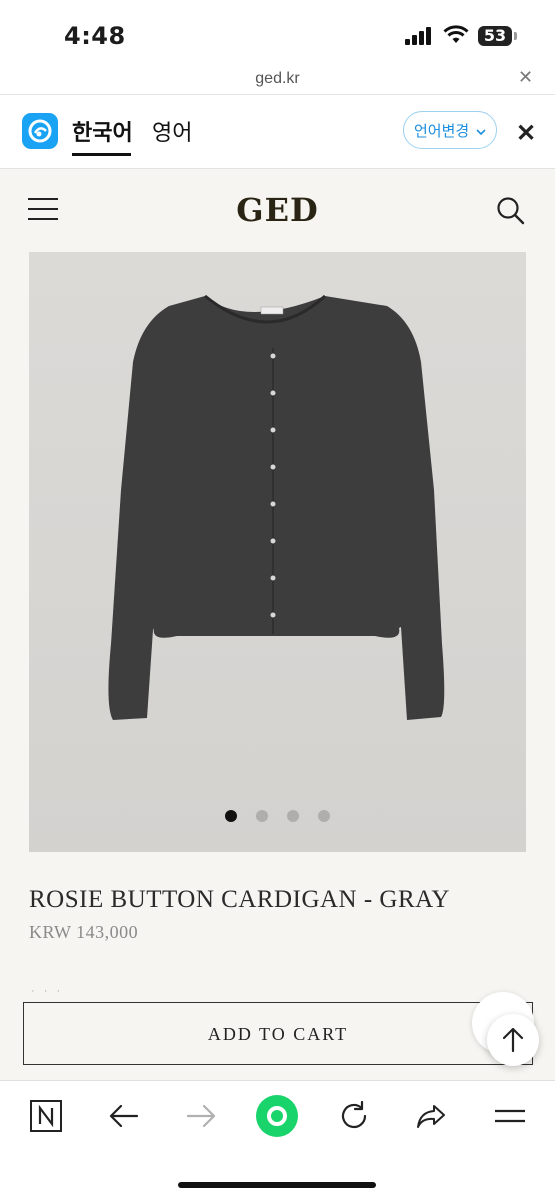  What do you see at coordinates (277, 32) in the screenshot?
I see `status-bar: 4:48 53` at bounding box center [277, 32].